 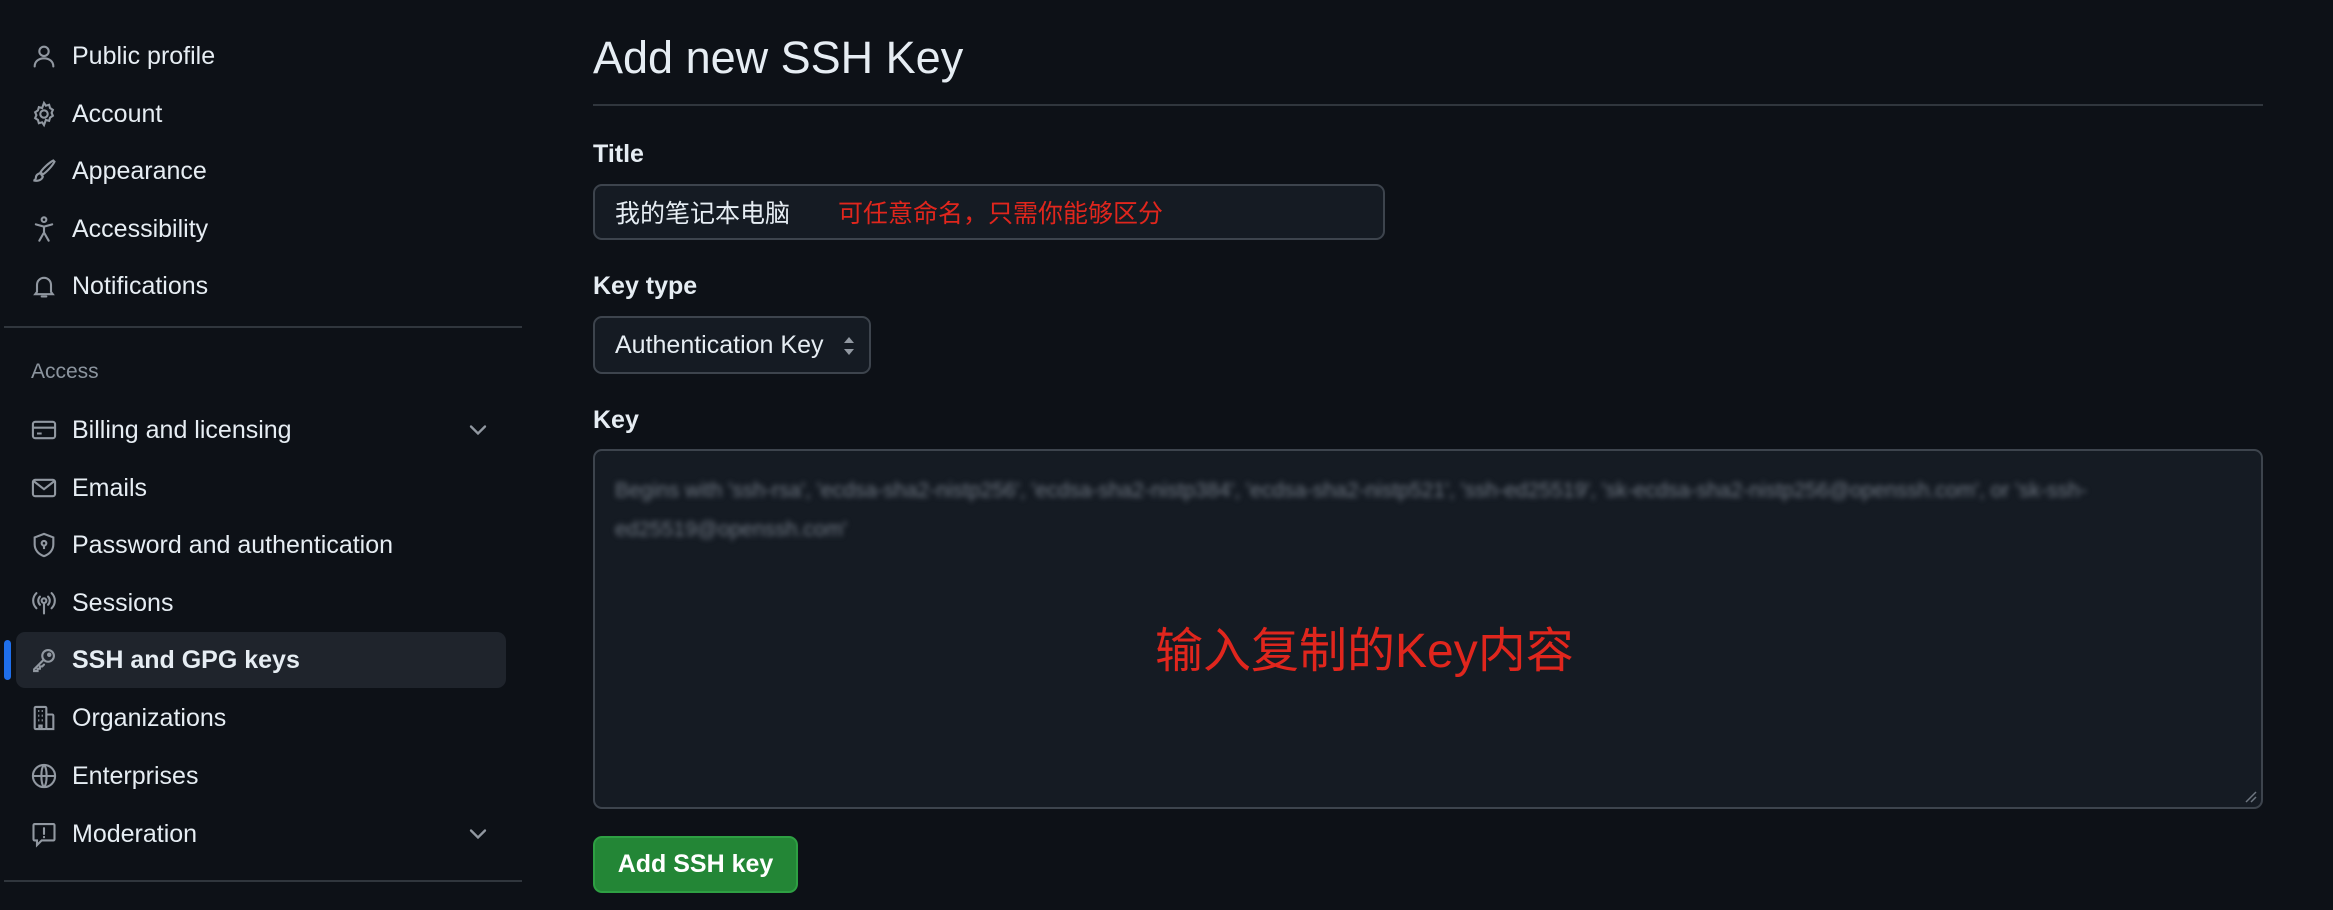 I want to click on broadcast-icon, so click(x=44, y=603).